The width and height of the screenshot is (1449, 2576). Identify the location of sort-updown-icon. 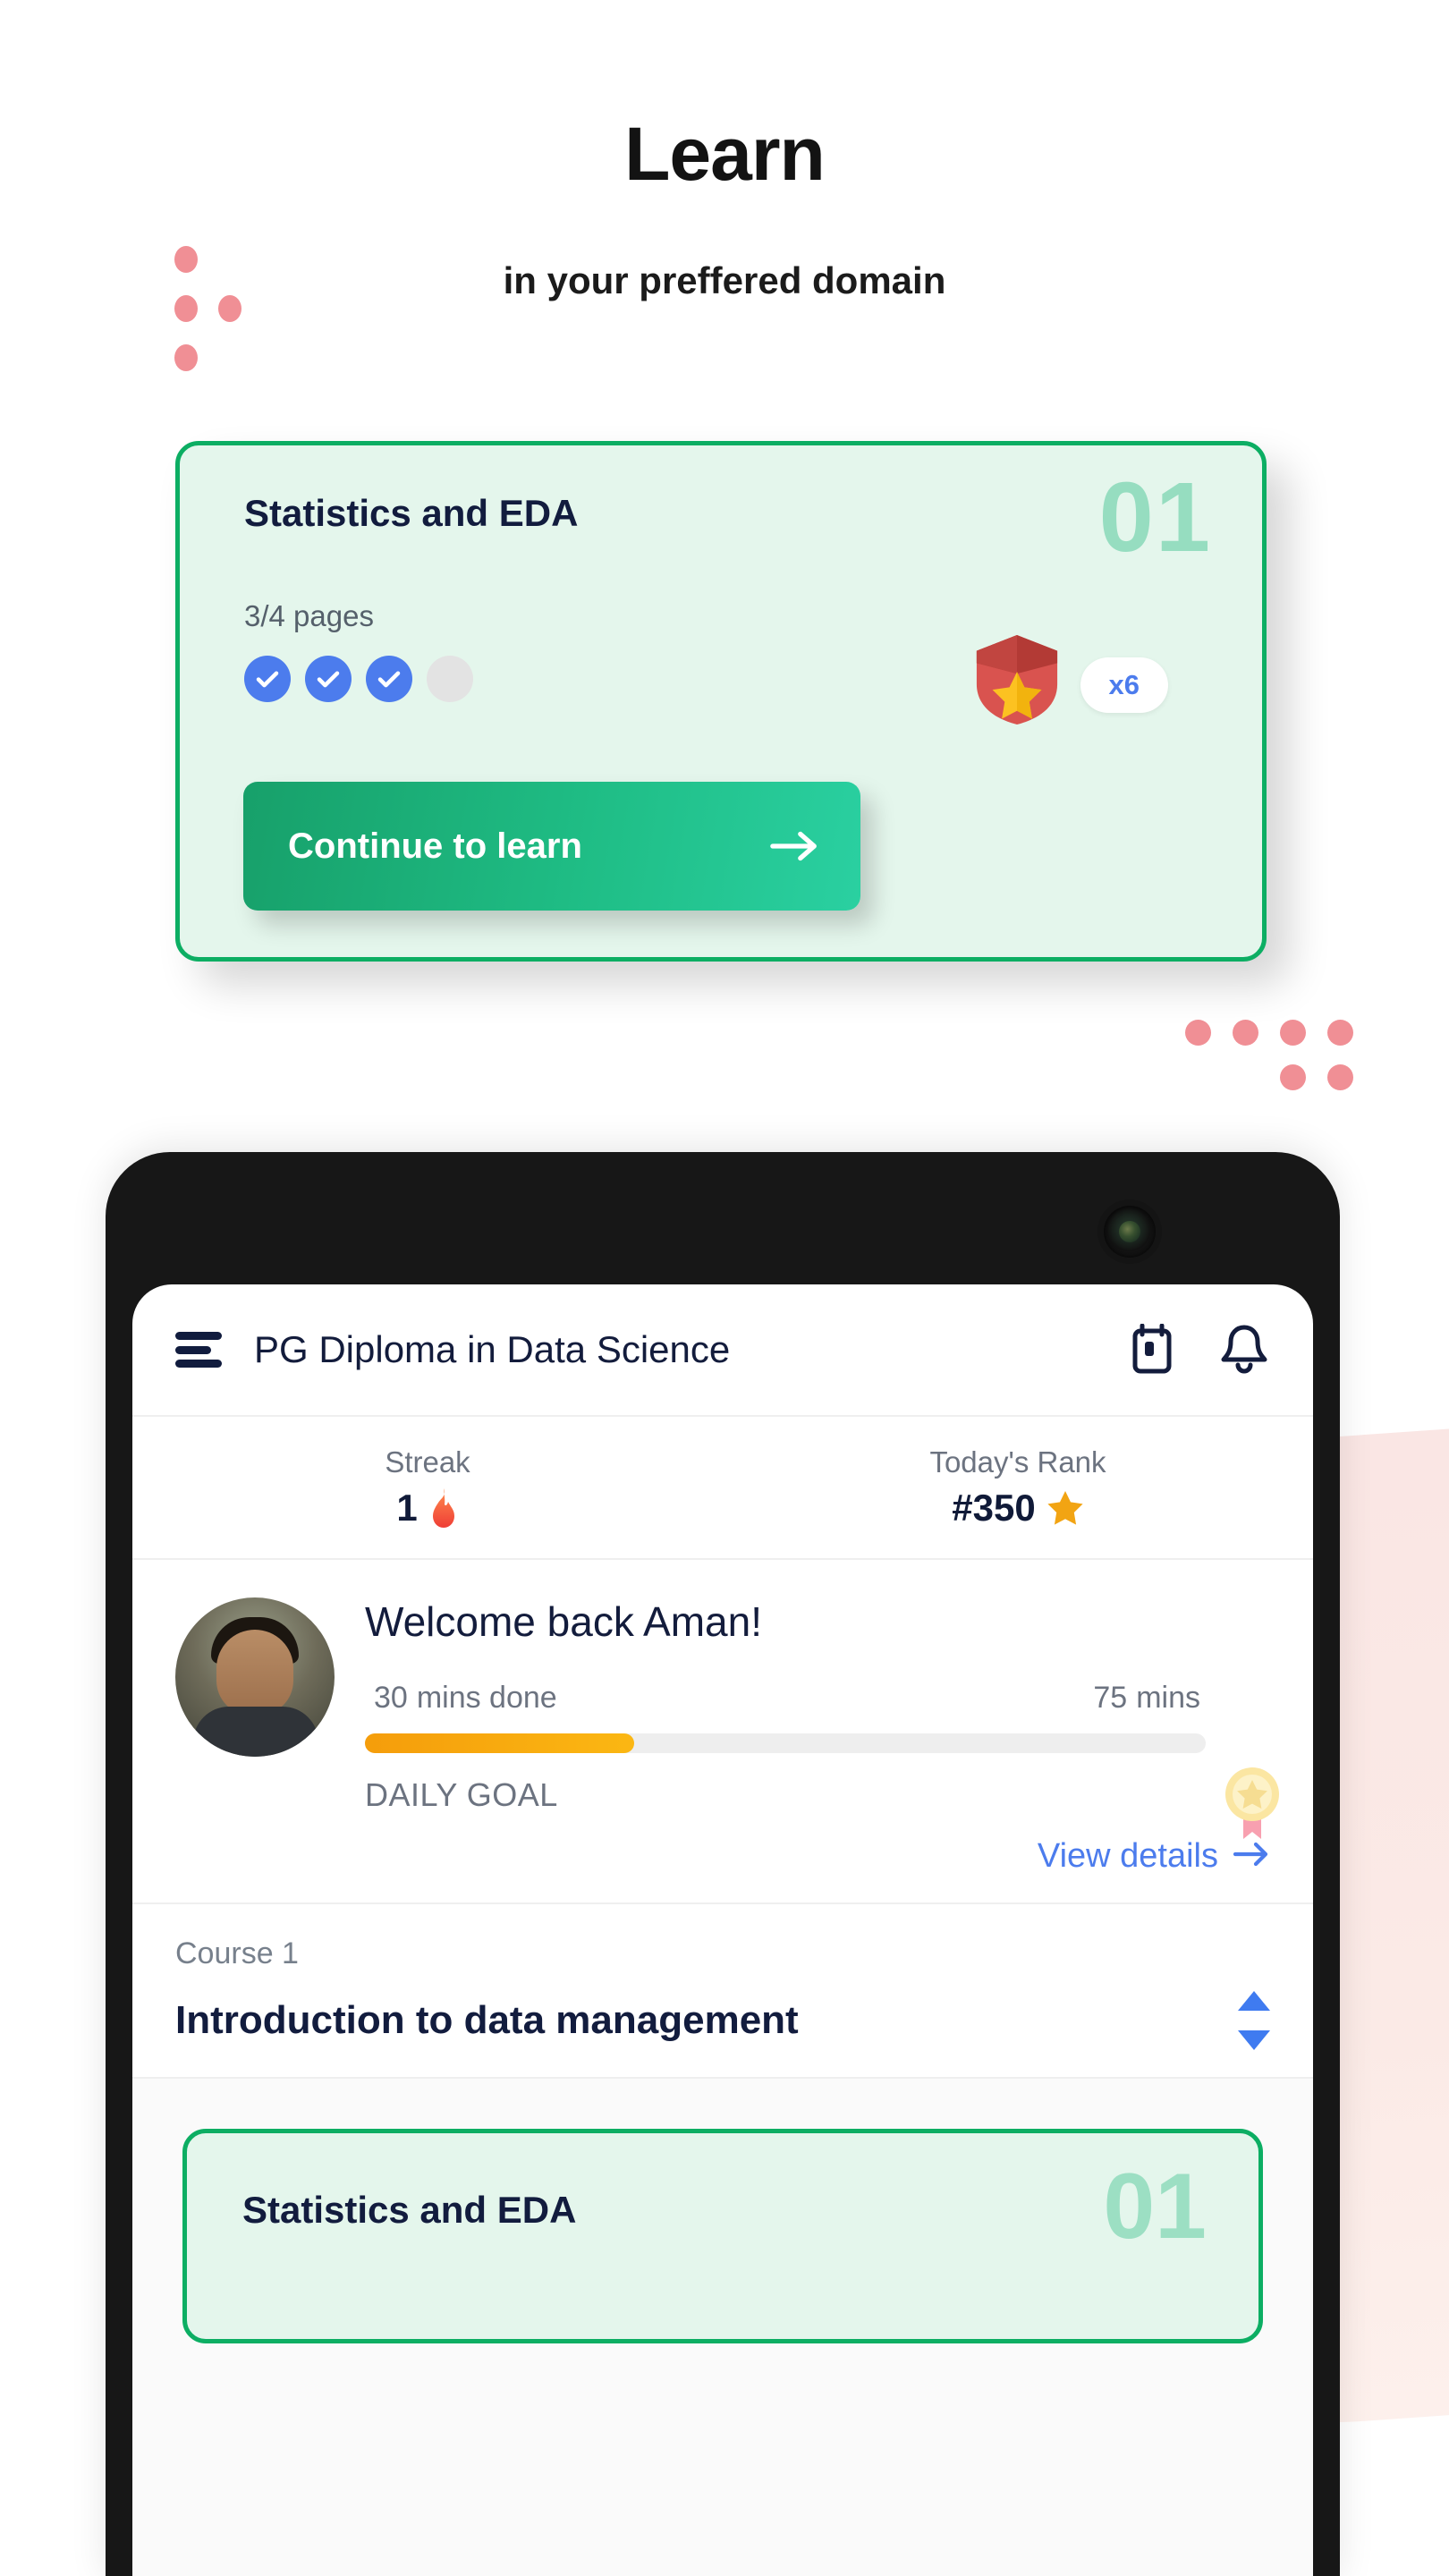
(1254, 2020).